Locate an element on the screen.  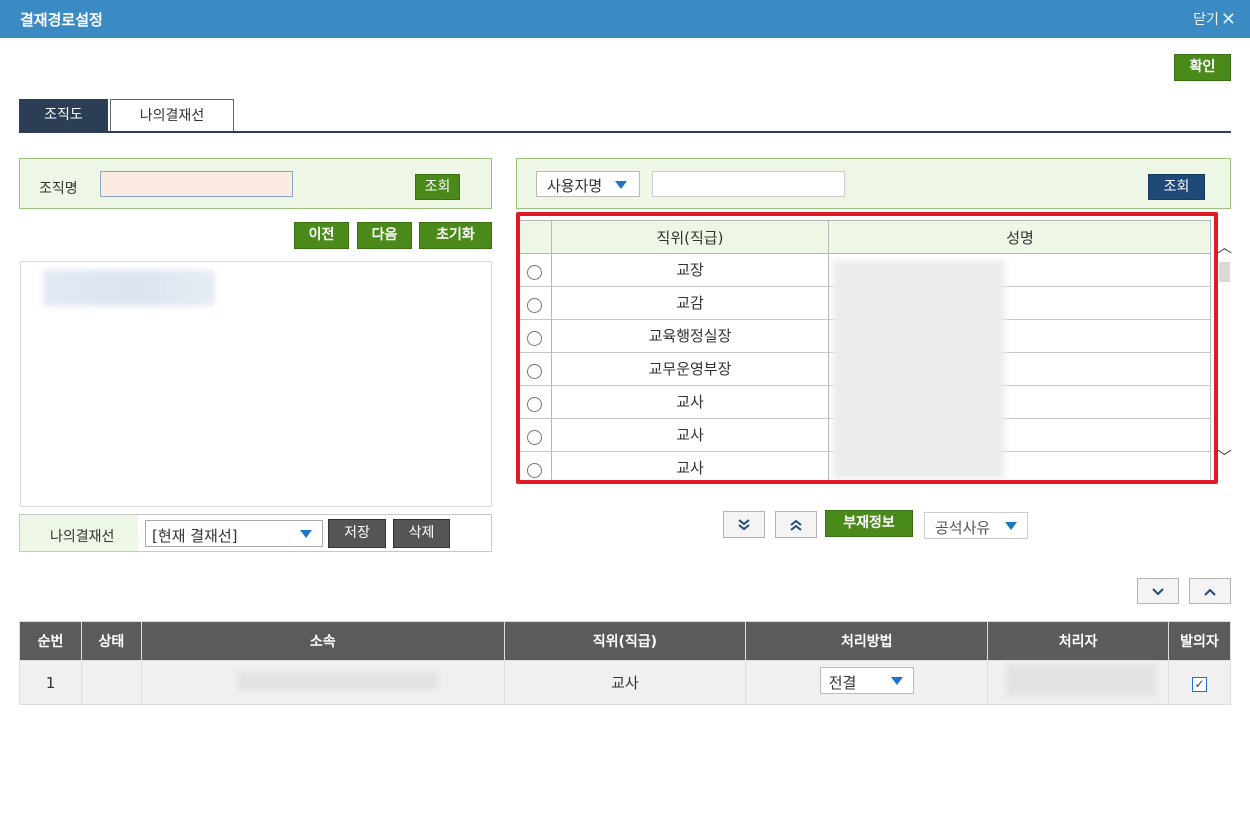
org-tree is located at coordinates (256, 384).